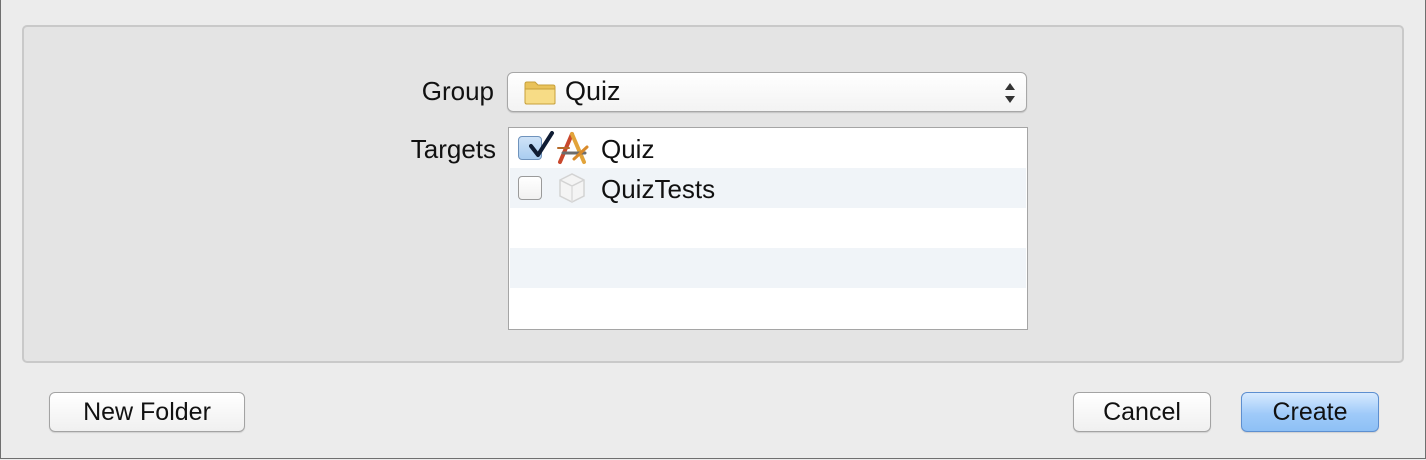 Image resolution: width=1426 pixels, height=460 pixels. Describe the element at coordinates (147, 412) in the screenshot. I see `new-folder-button: New Folder` at that location.